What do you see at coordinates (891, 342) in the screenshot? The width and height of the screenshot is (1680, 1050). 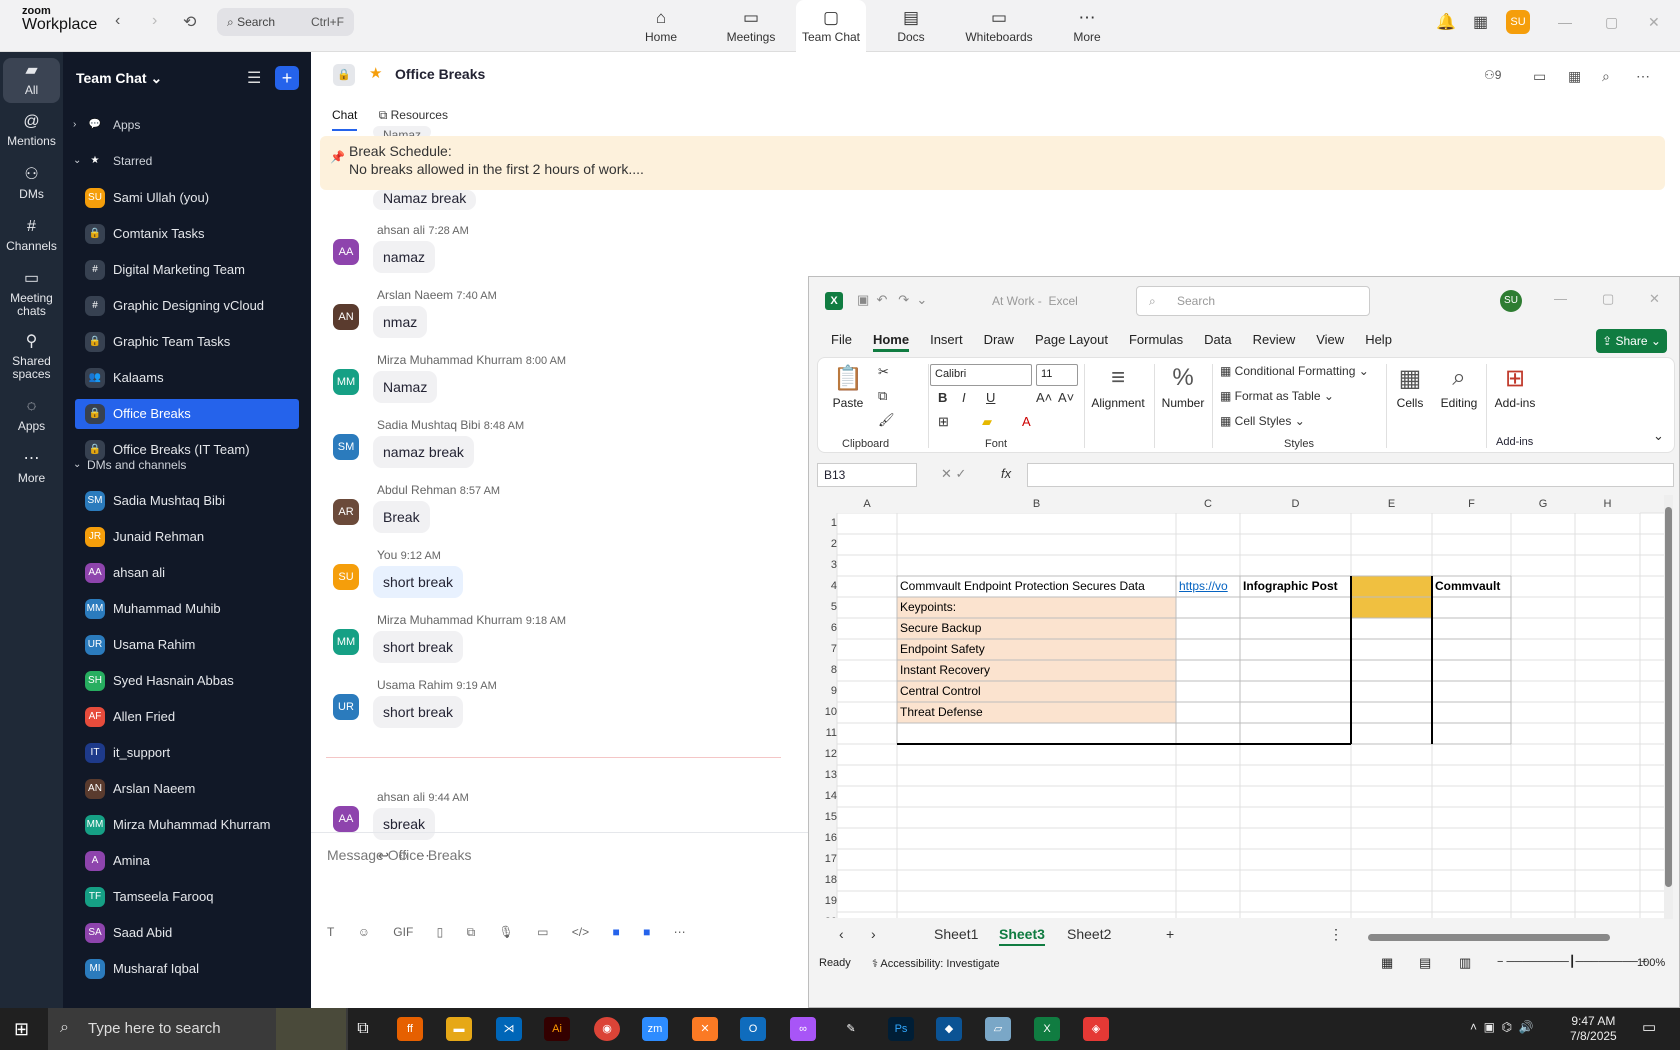 I see `ribbon-tab: Home` at bounding box center [891, 342].